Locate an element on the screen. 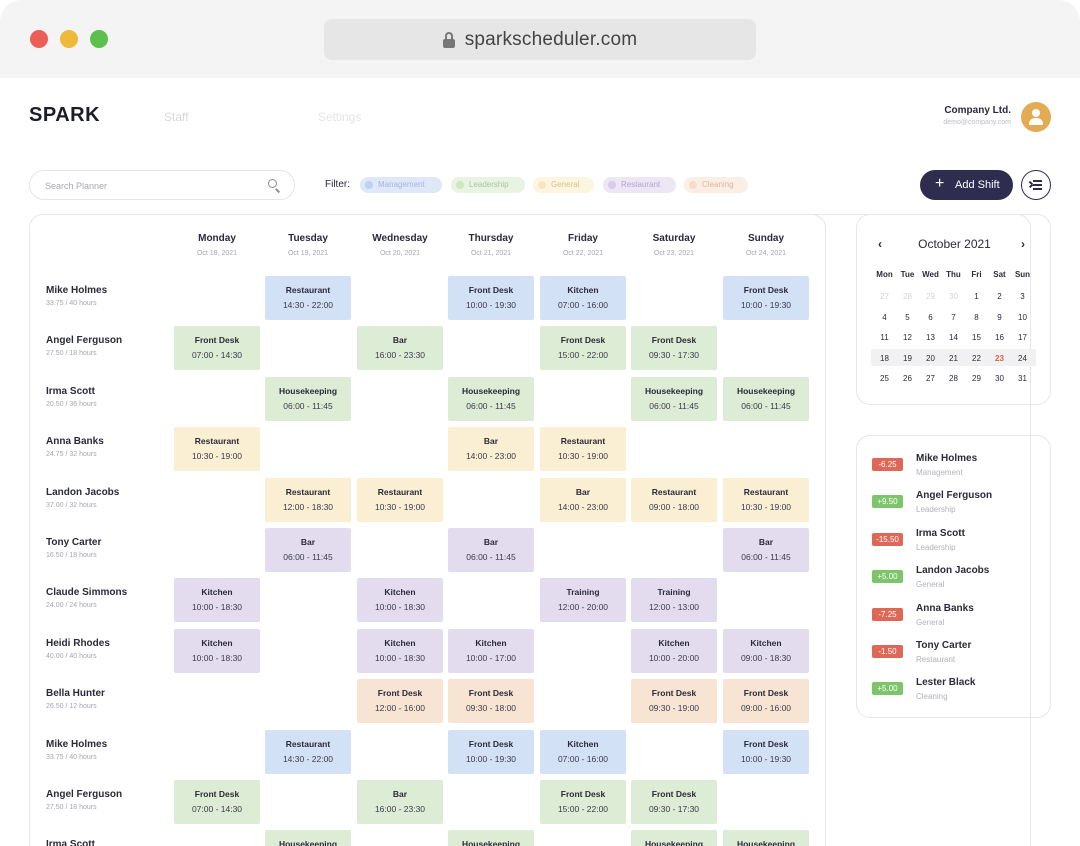 This screenshot has height=846, width=1080. employee-row-label: Heidi Rhodes 40.00 / 40 hours is located at coordinates (78, 649).